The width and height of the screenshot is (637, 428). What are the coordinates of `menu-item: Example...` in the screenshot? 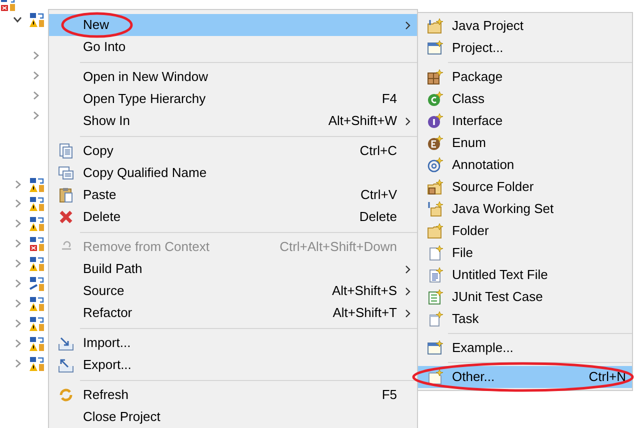 It's located at (525, 348).